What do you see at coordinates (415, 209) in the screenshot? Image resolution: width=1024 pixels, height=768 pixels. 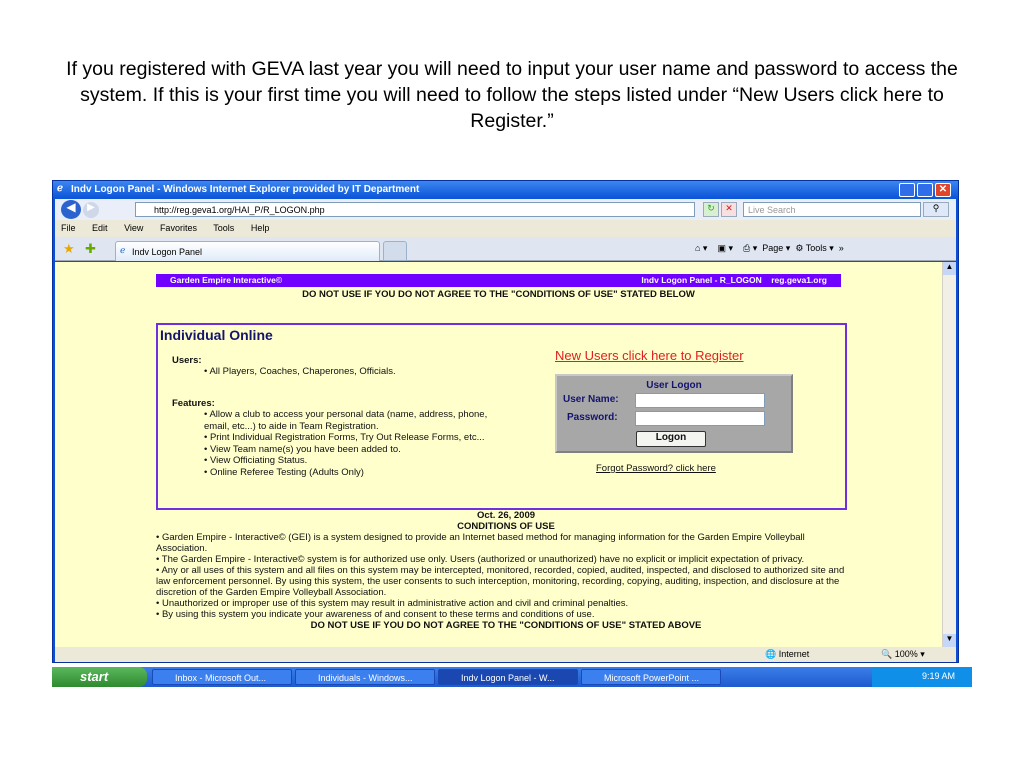 I see `url-input: http://reg.geva1.org/HAI_P/R_LOGON.php` at bounding box center [415, 209].